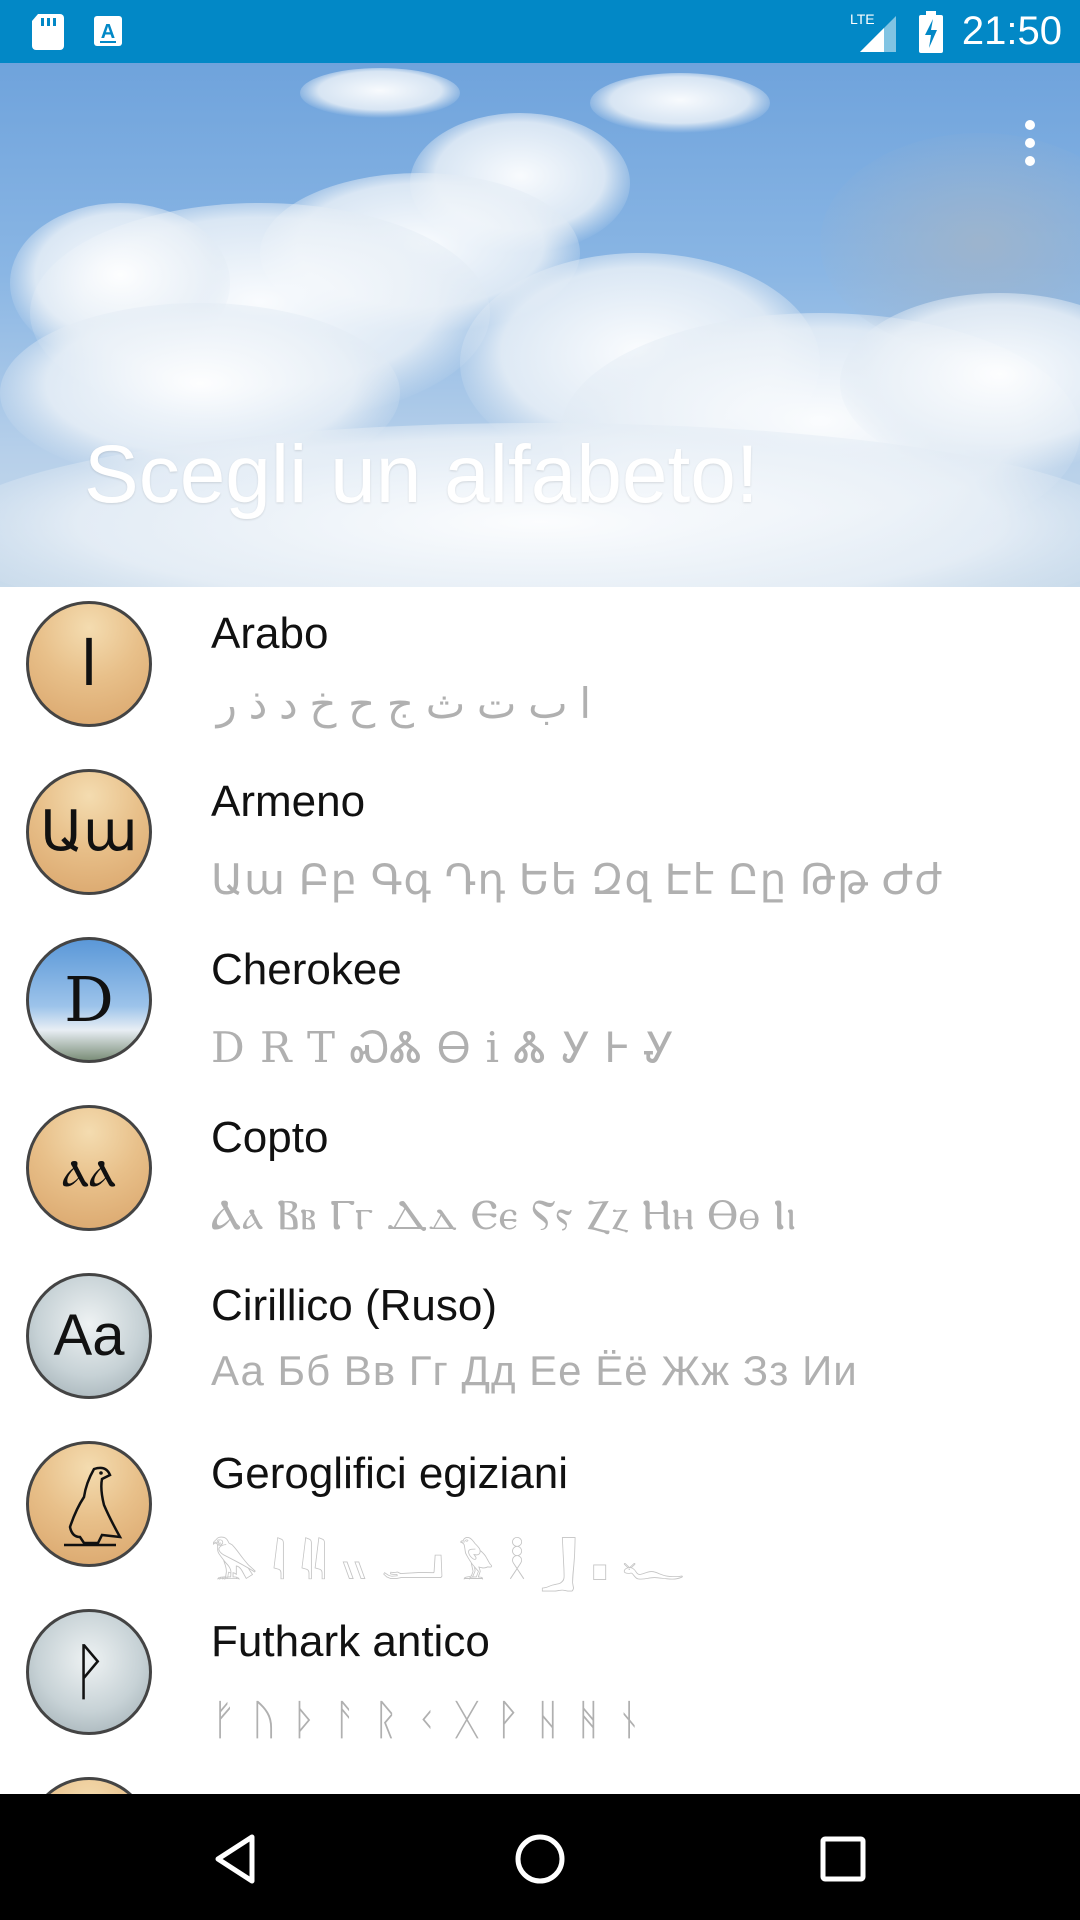 The width and height of the screenshot is (1080, 1920). What do you see at coordinates (540, 1007) in the screenshot?
I see `list-item-cherokee: D Cherokee D R T ᏍᏜ Ꮎ i Ꮬ Ꭹ Ꮀ Ꮍ` at bounding box center [540, 1007].